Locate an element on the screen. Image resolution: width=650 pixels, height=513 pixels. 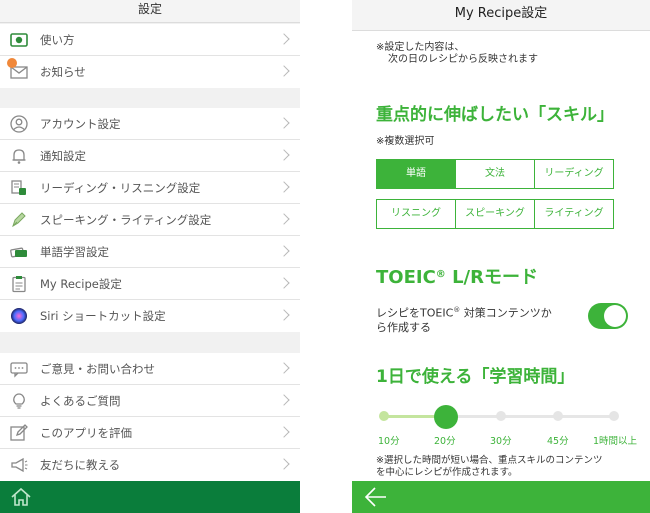
settings-note: ※設定した内容は、 次の日のレシピから反映されます is located at coordinates (457, 54).